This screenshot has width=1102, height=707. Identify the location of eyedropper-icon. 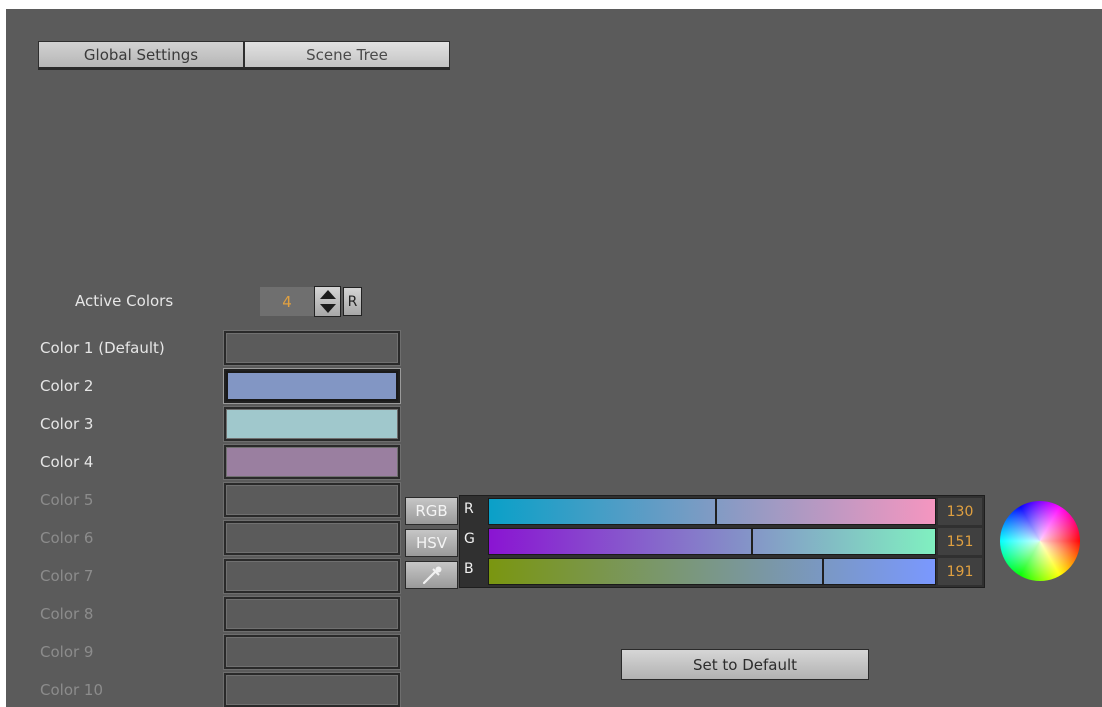
(431, 575).